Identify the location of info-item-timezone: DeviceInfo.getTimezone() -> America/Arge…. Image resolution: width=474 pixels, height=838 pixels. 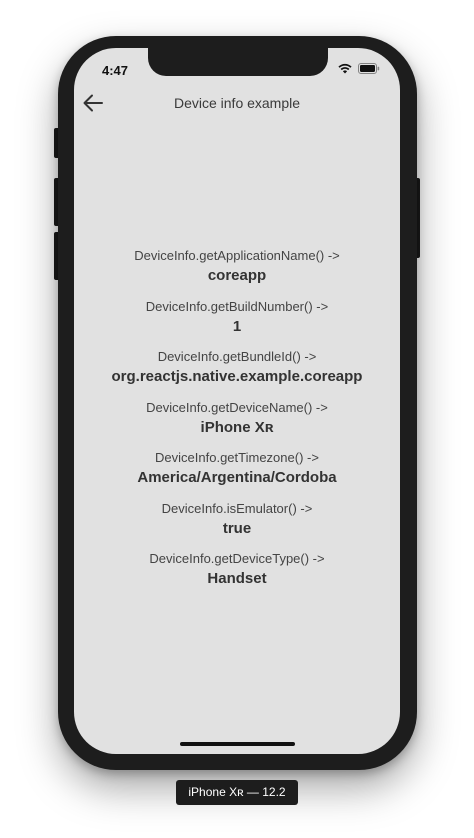
(237, 474).